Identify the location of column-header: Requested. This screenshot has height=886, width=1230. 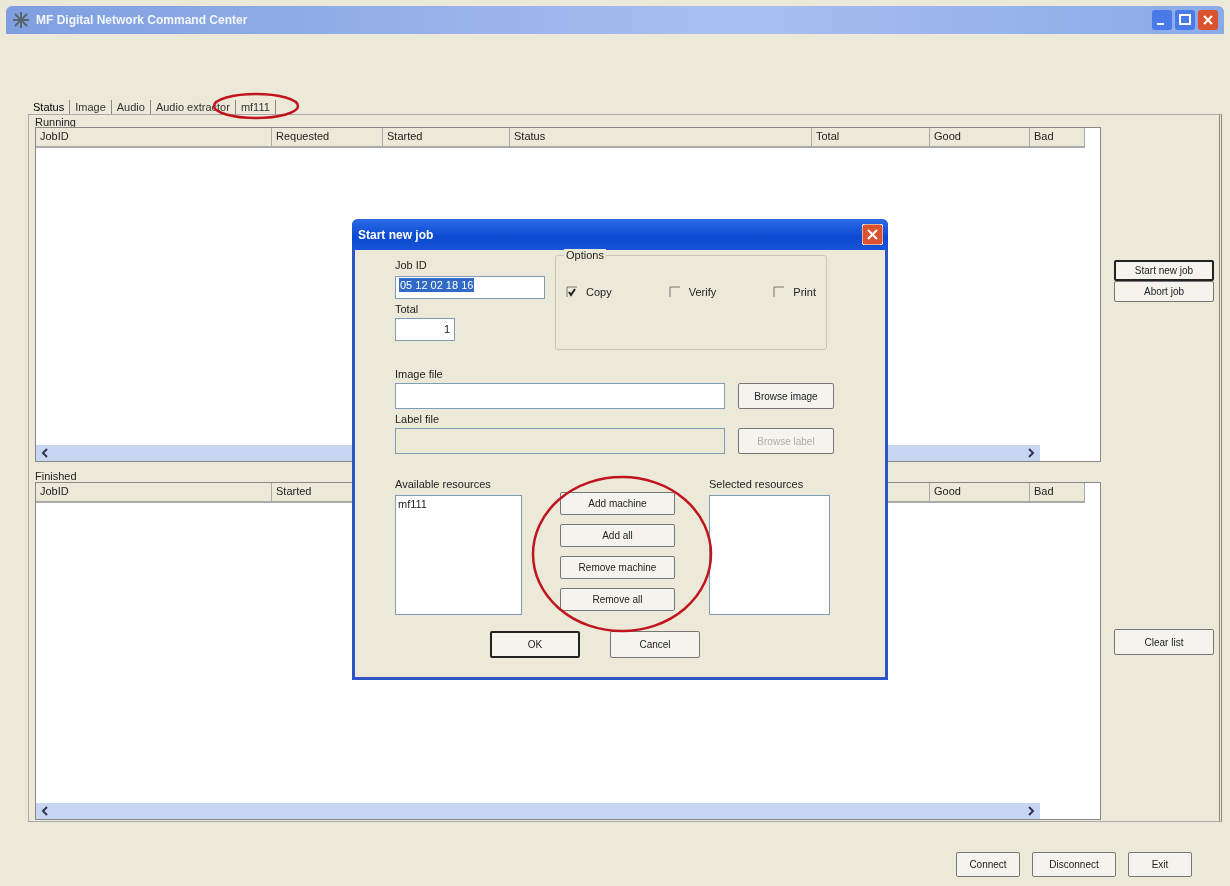
(327, 138).